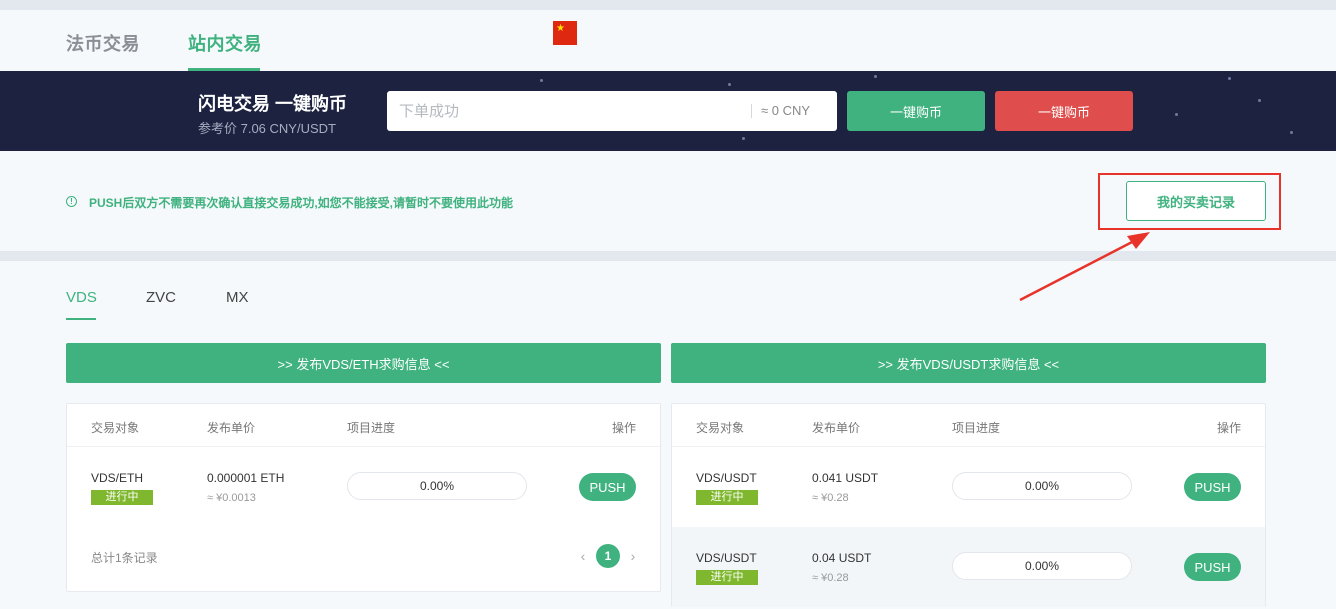 This screenshot has height=609, width=1336. I want to click on publish-vds-eth-button: >> 发布VDS/ETH求购信息 <<, so click(363, 363).